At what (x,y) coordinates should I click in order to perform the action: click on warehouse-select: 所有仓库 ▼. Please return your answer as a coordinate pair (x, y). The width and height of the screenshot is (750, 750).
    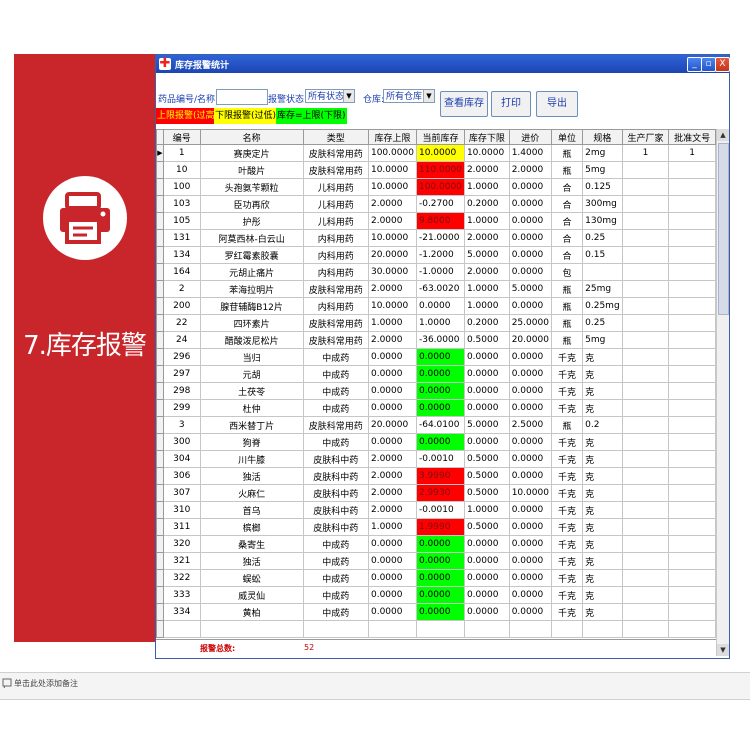
    Looking at the image, I should click on (409, 96).